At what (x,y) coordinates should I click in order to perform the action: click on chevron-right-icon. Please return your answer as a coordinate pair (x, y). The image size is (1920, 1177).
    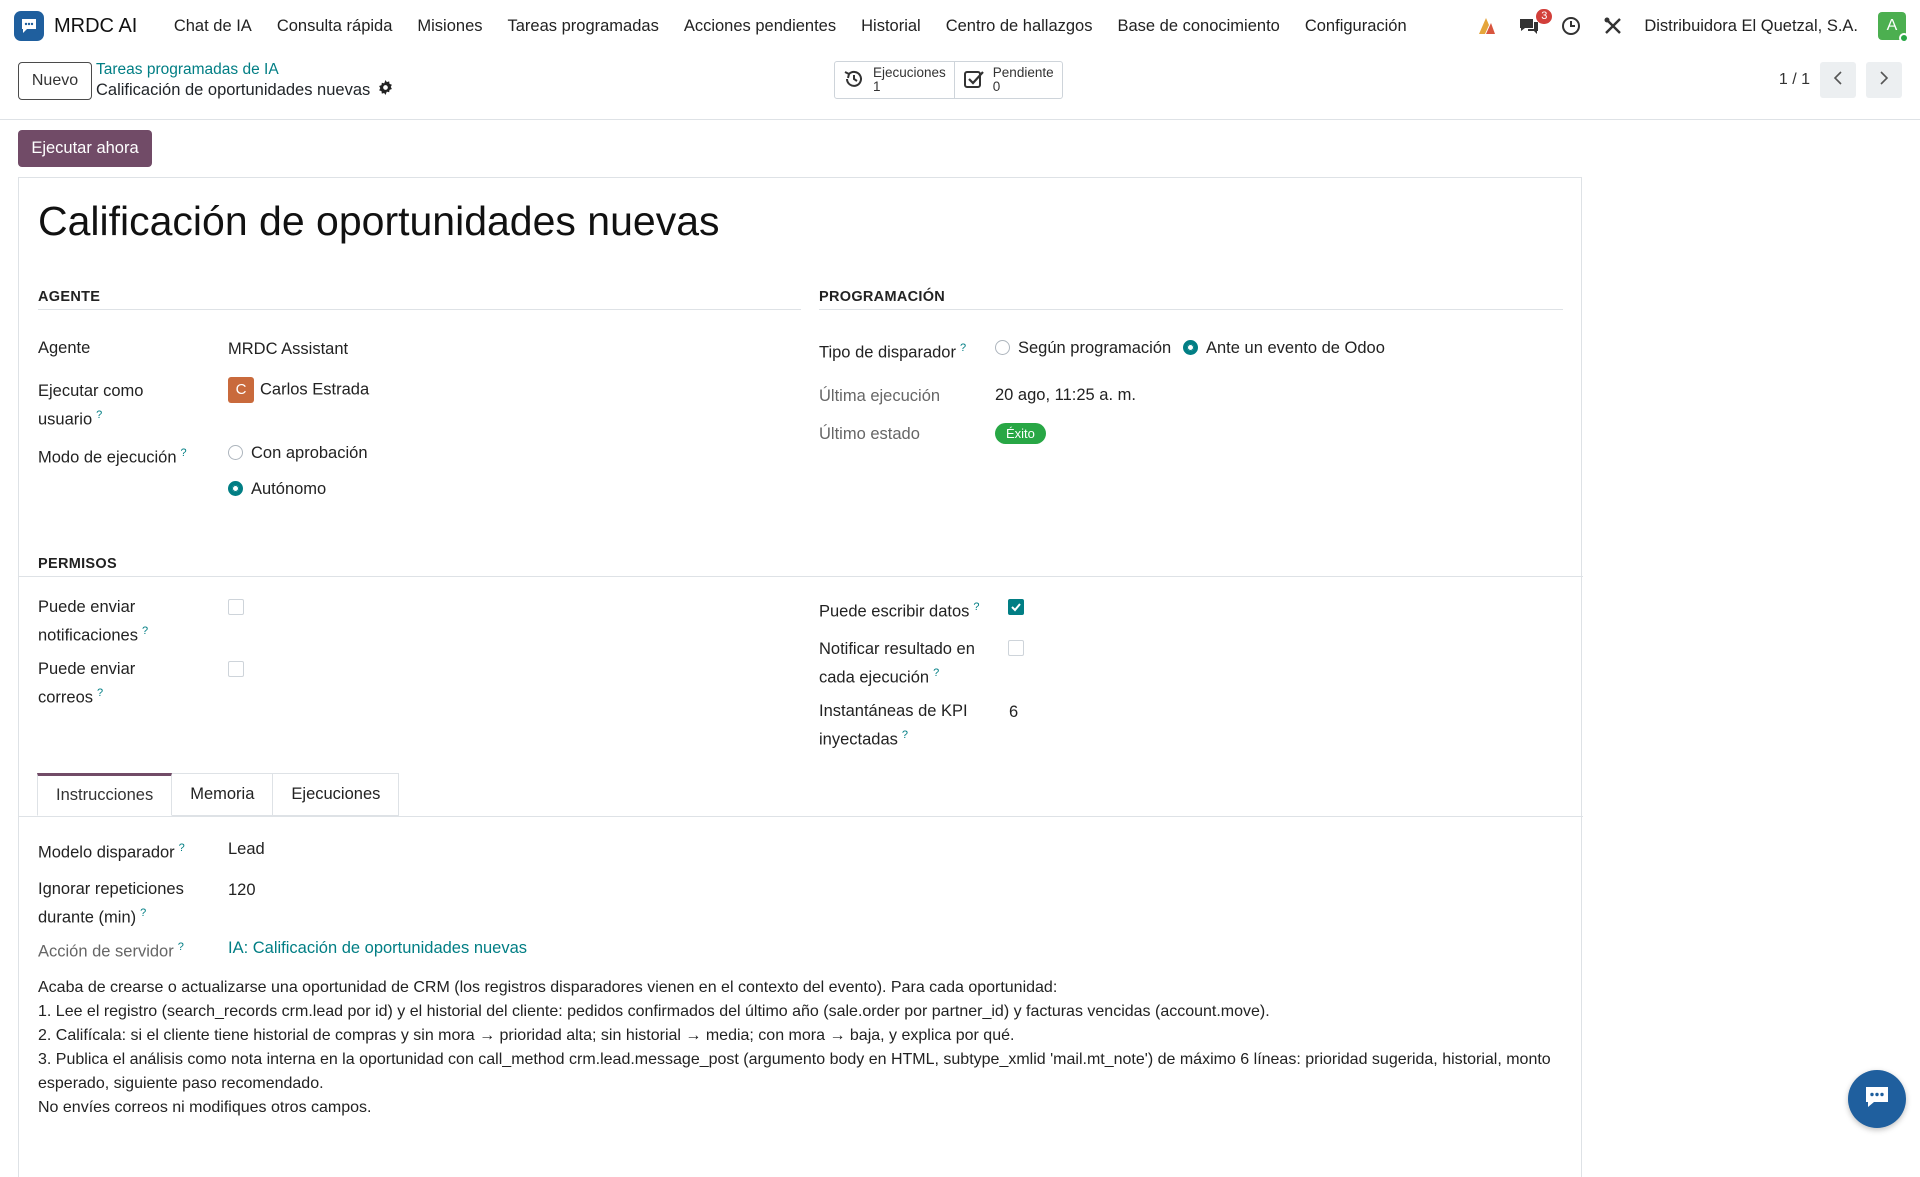
    Looking at the image, I should click on (1884, 80).